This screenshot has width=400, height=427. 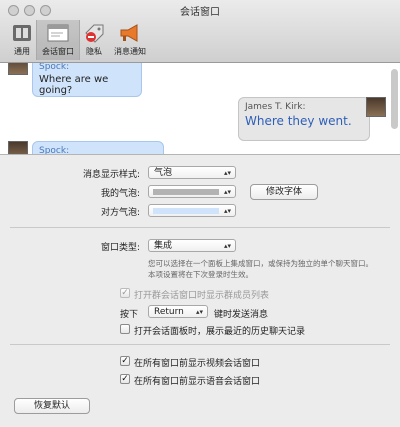 I want to click on bubble-style-label: 消息显示样式:, so click(x=111, y=175).